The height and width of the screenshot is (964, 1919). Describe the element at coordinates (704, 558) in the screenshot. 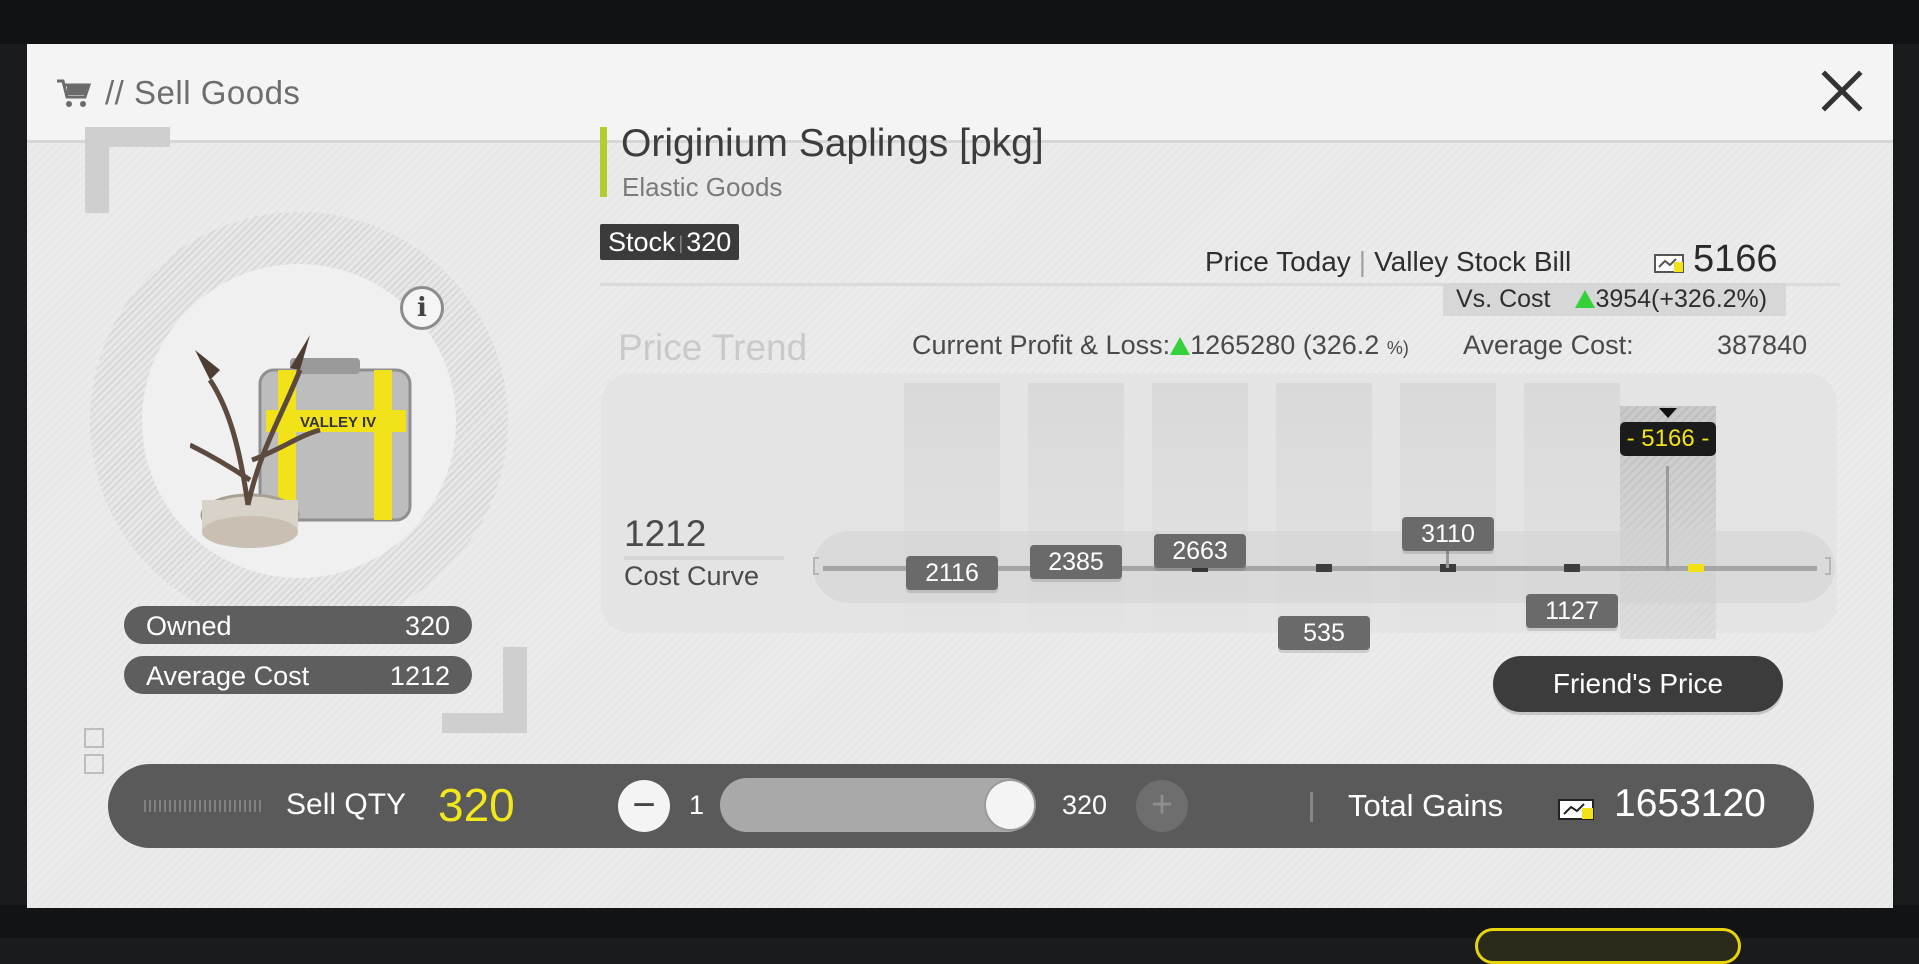

I see `cost-underline` at that location.